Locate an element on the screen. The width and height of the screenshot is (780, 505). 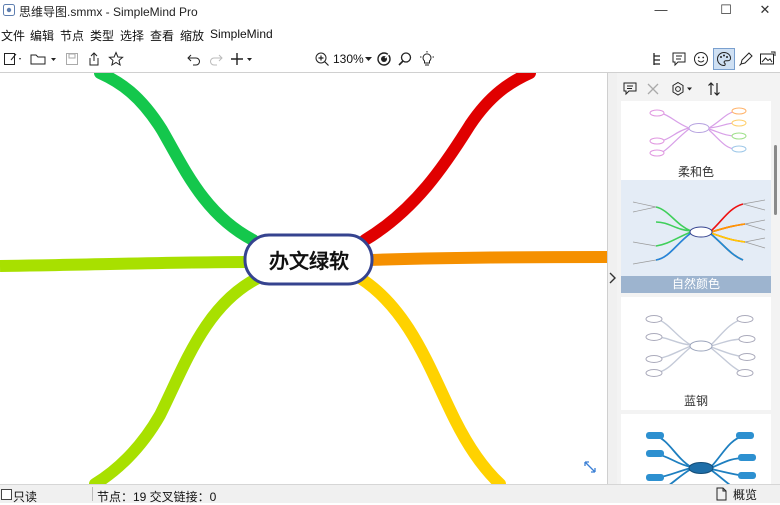
fit-to-screen-icon is located at coordinates (590, 467).